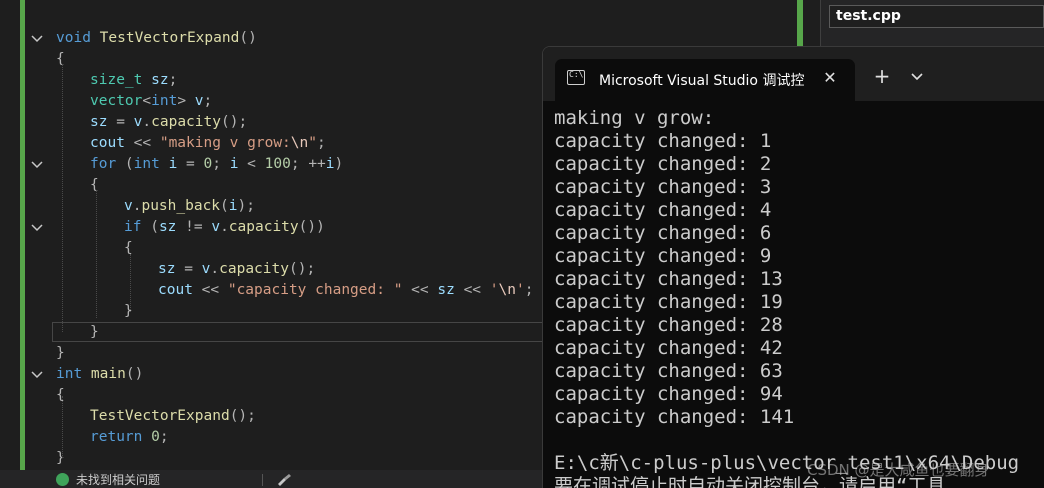 Image resolution: width=1044 pixels, height=488 pixels. I want to click on terminal-line: capacity changed: 19, so click(668, 302).